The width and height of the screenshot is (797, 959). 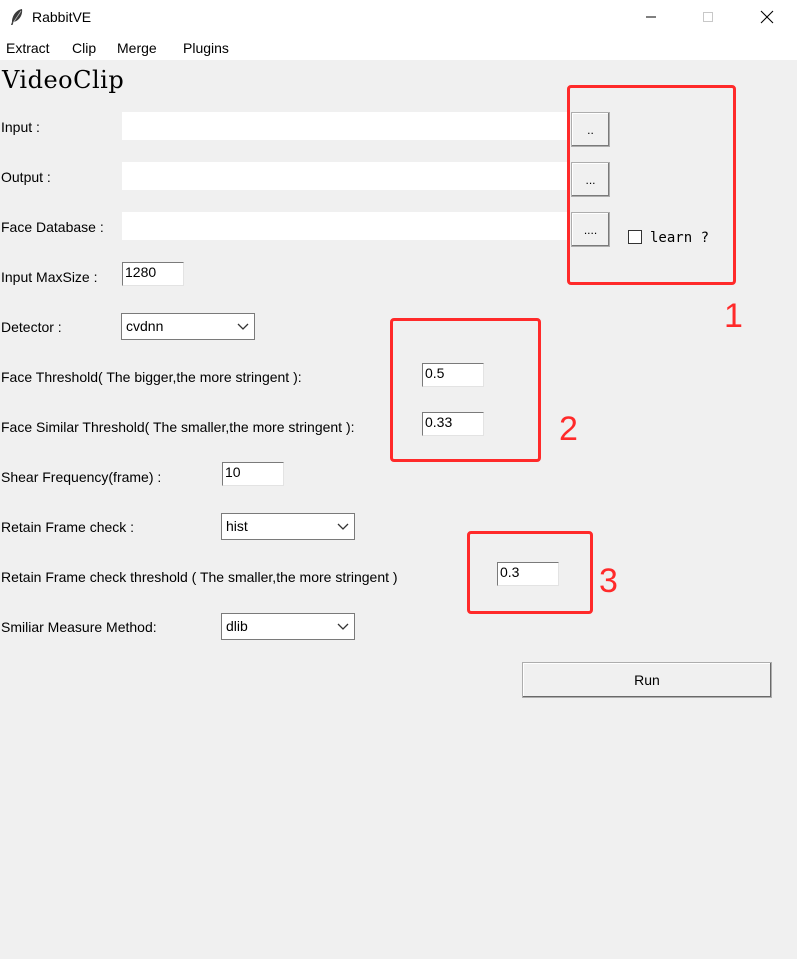 I want to click on menu-clip: Clip, so click(x=84, y=48).